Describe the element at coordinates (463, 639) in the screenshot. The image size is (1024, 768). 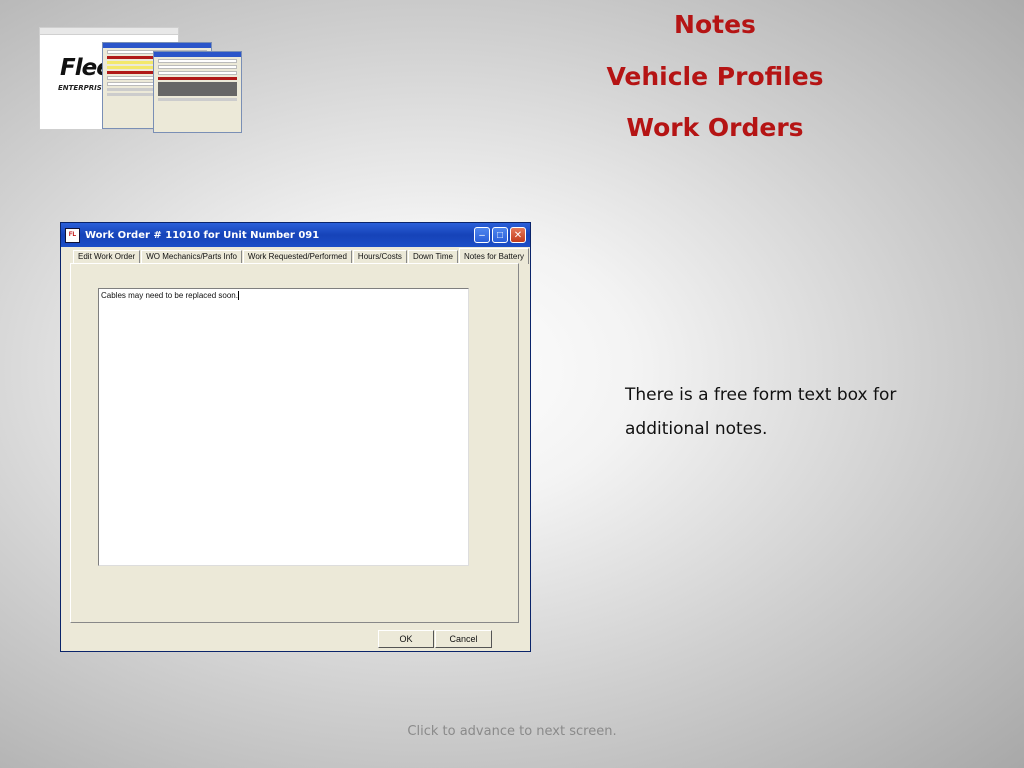
I see `cancel-button: Cancel` at that location.